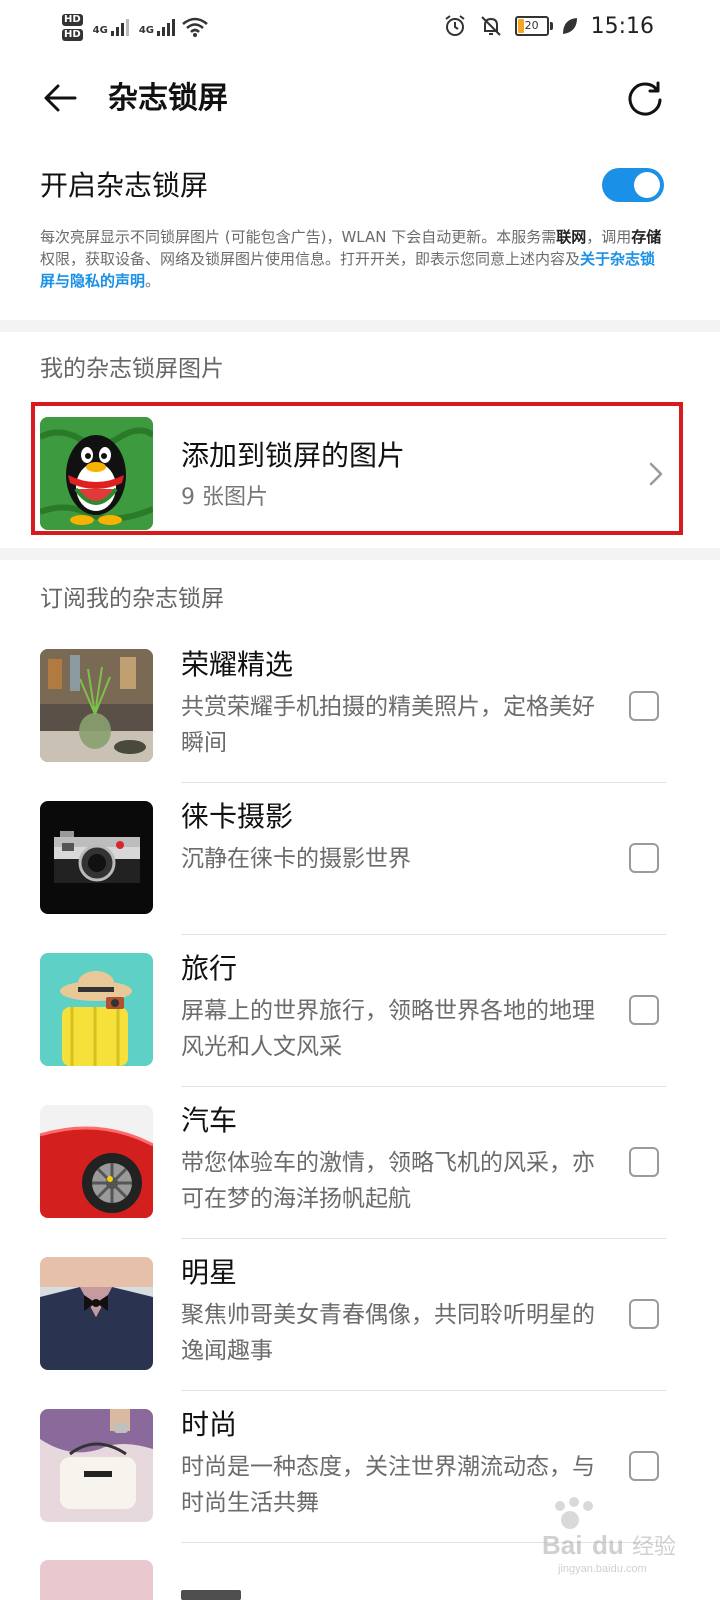  I want to click on back-button, so click(60, 98).